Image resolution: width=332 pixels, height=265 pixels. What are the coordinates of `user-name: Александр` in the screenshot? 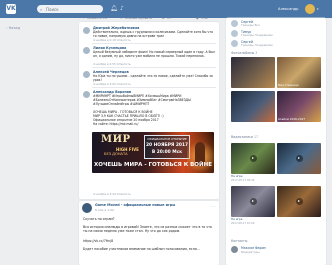 It's located at (288, 9).